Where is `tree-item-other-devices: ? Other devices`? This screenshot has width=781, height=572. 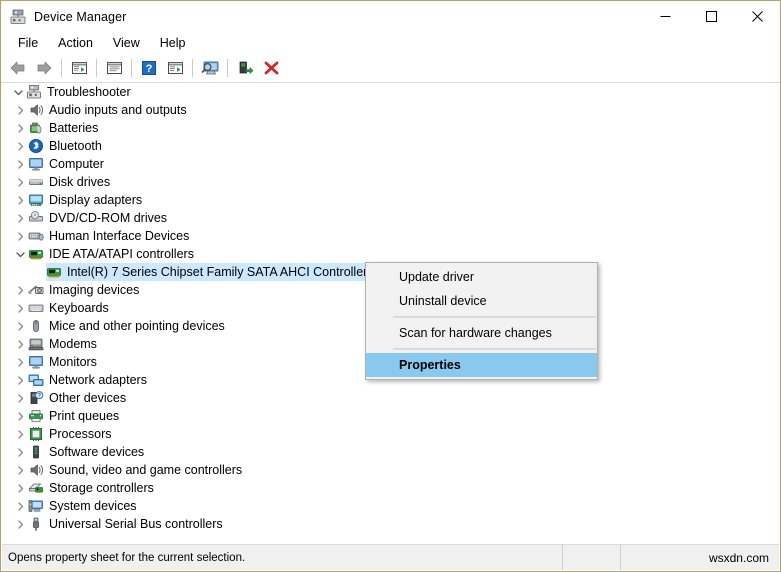 tree-item-other-devices: ? Other devices is located at coordinates (390, 398).